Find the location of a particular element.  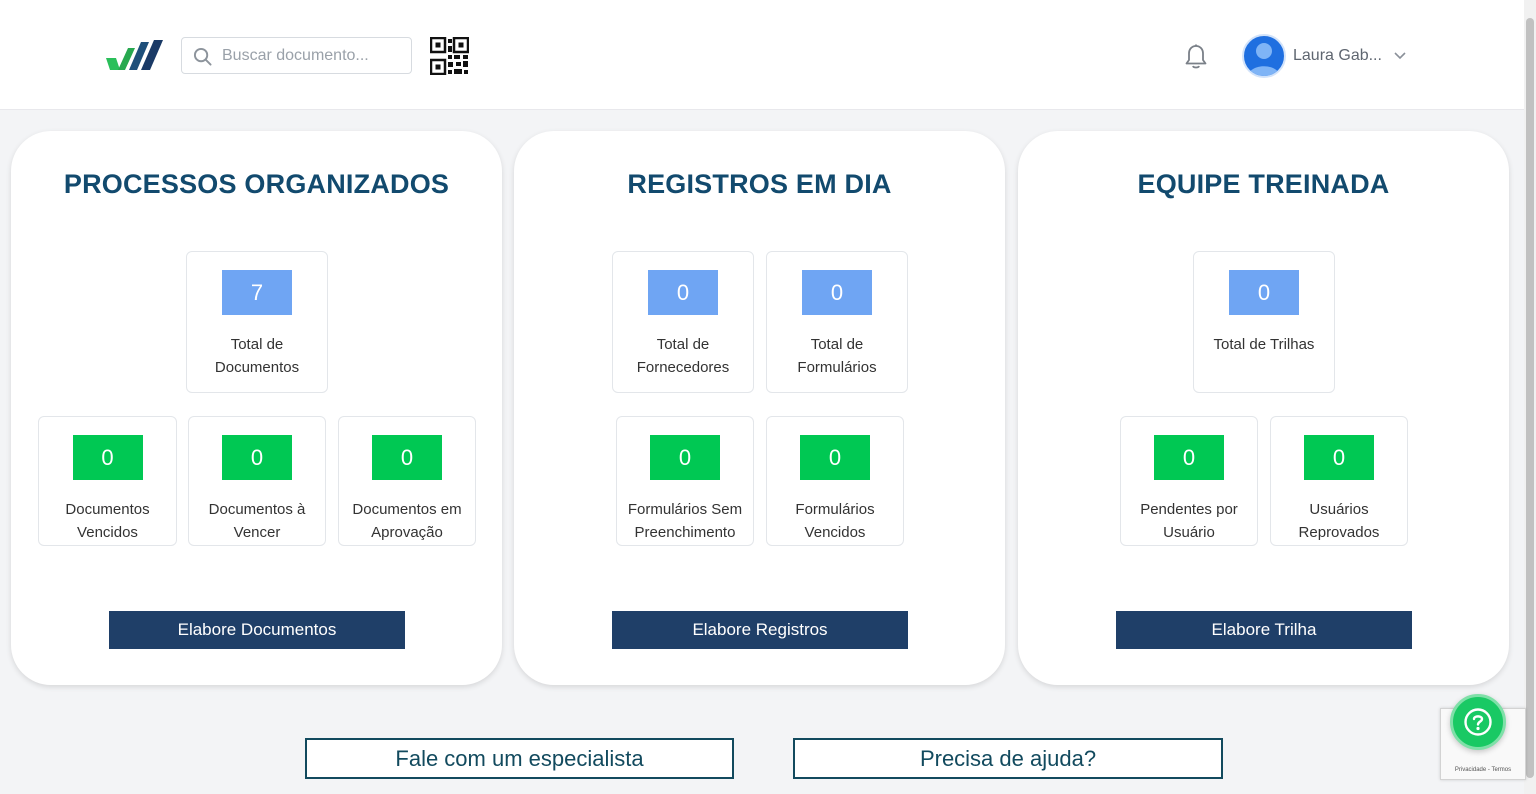

stat-label: Total de Formulários is located at coordinates (837, 356).